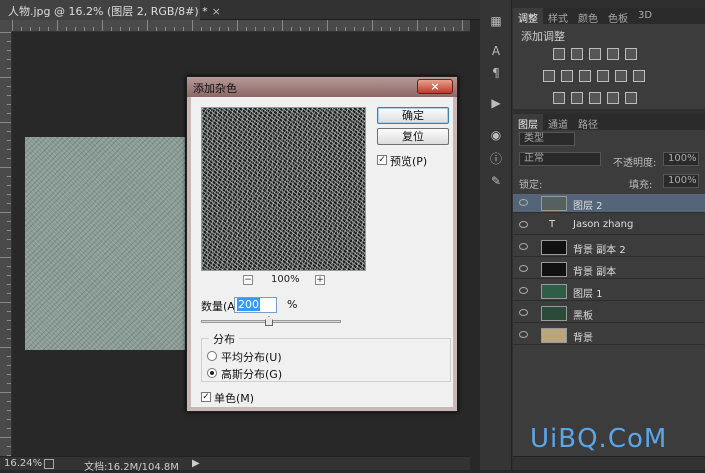 Image resolution: width=705 pixels, height=473 pixels. What do you see at coordinates (528, 122) in the screenshot?
I see `tab-layers: 图层` at bounding box center [528, 122].